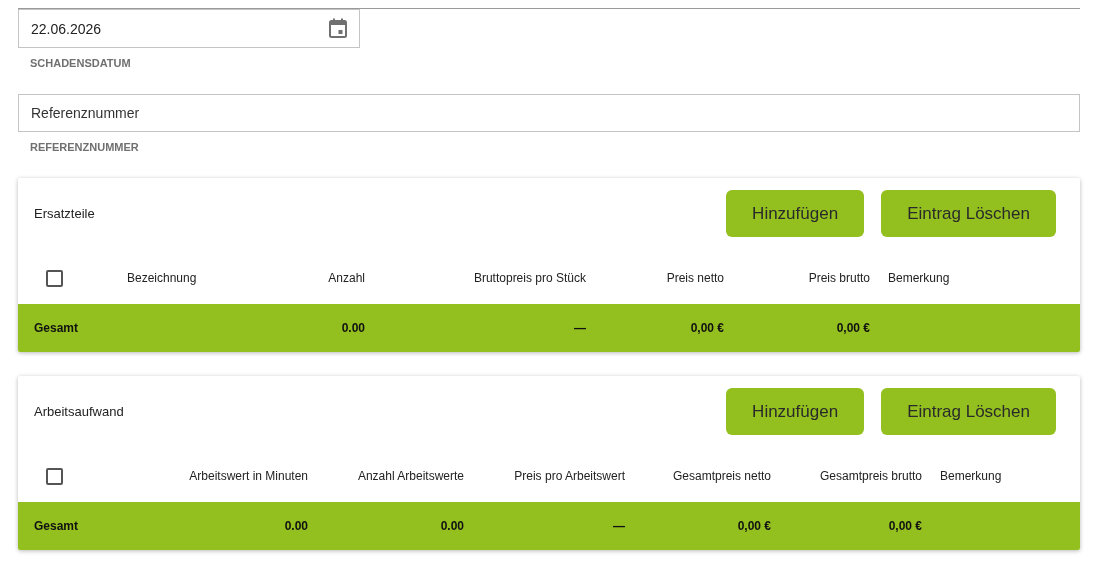  Describe the element at coordinates (248, 476) in the screenshot. I see `column-header: Arbeitswert in Minuten` at that location.